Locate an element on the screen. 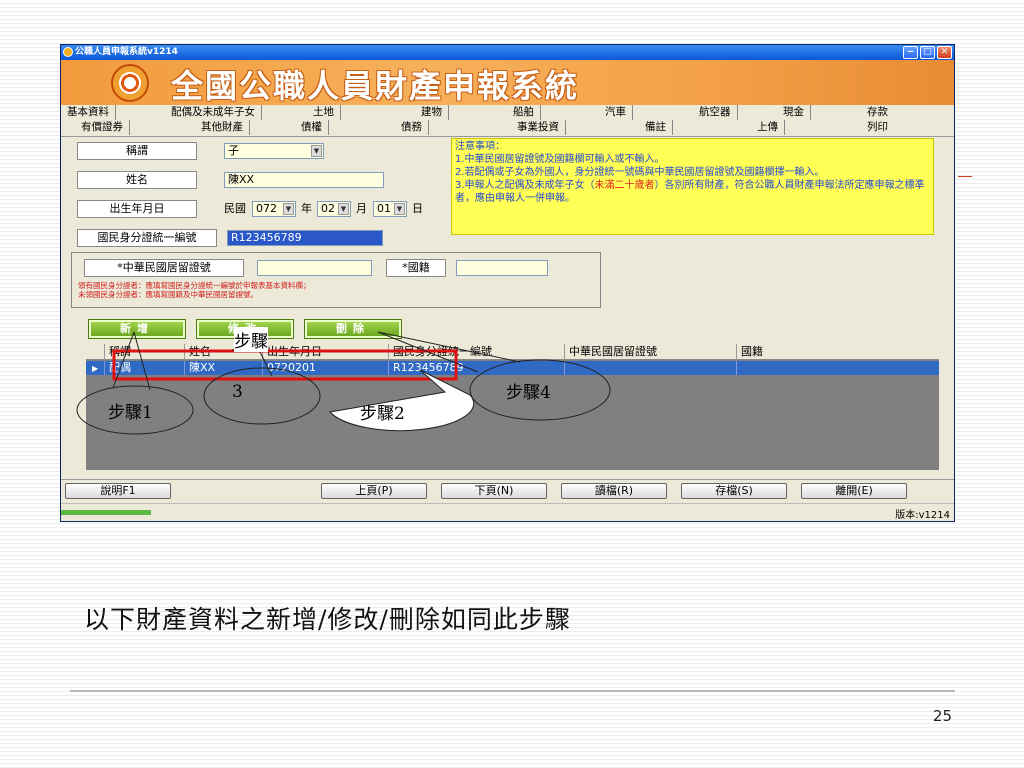 Image resolution: width=1024 pixels, height=768 pixels. slide-divider is located at coordinates (512, 691).